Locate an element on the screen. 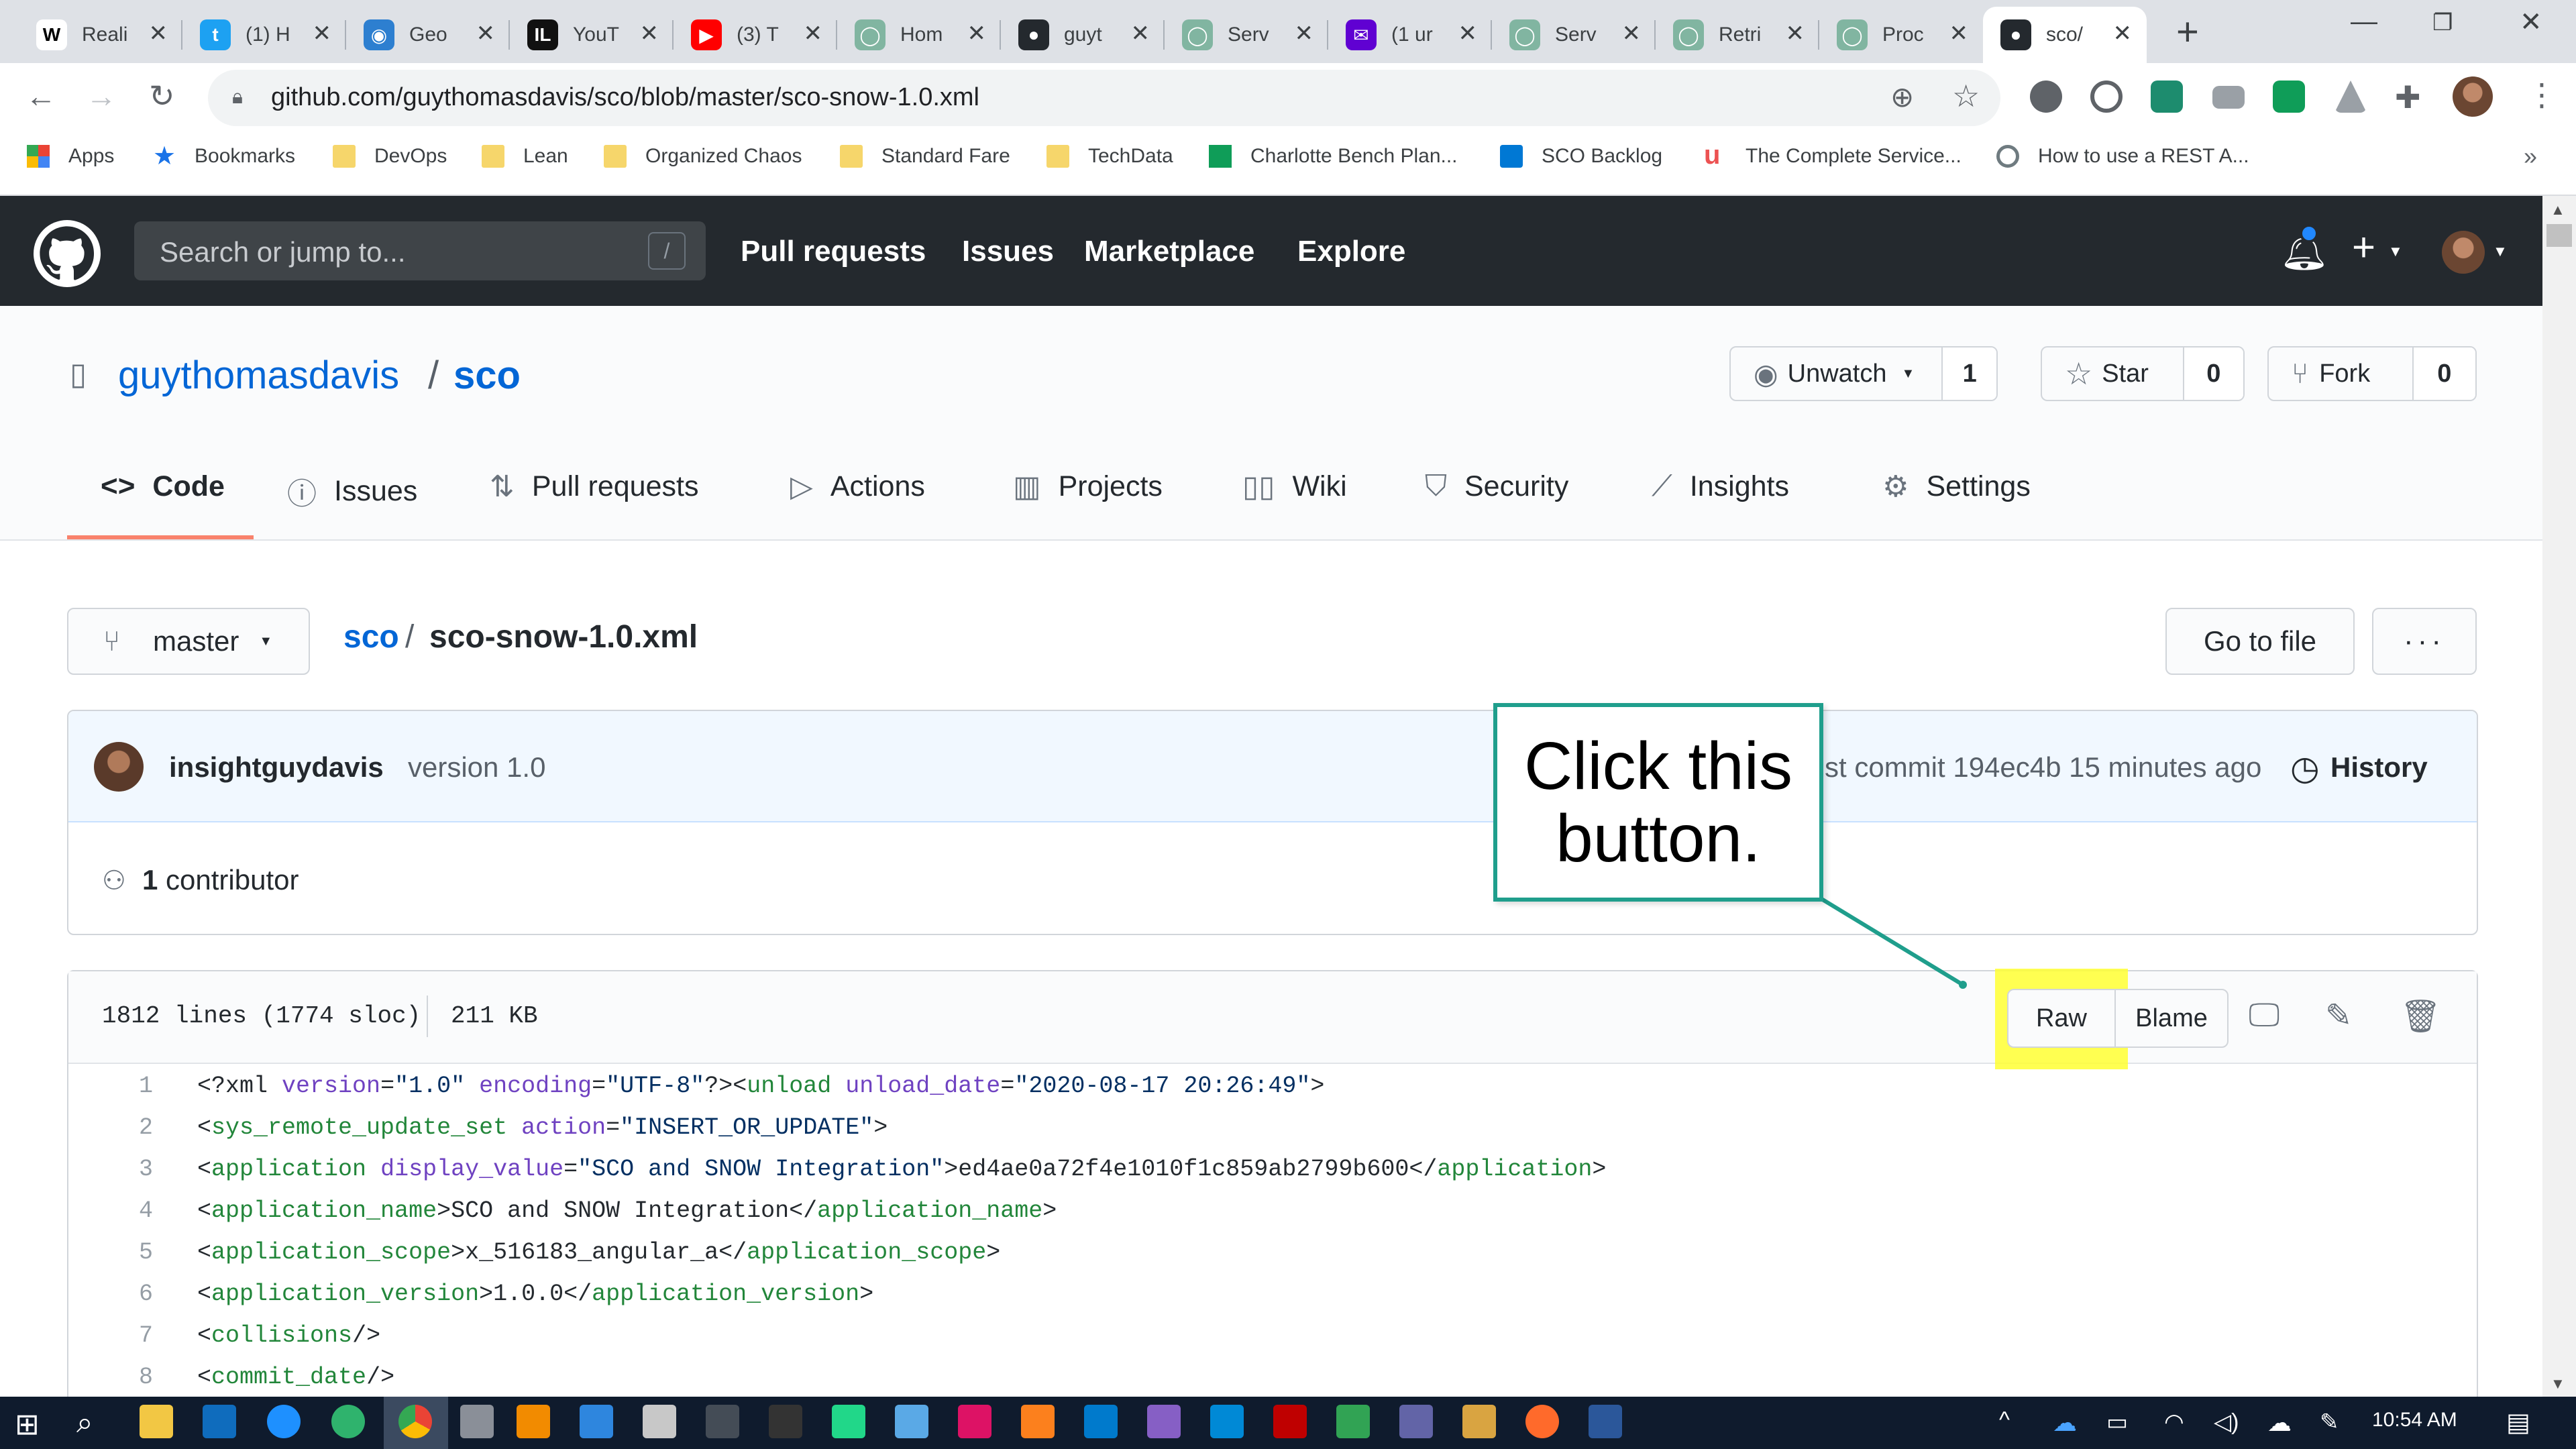 This screenshot has width=2576, height=1449. visual-studio-icon is located at coordinates (1164, 1421).